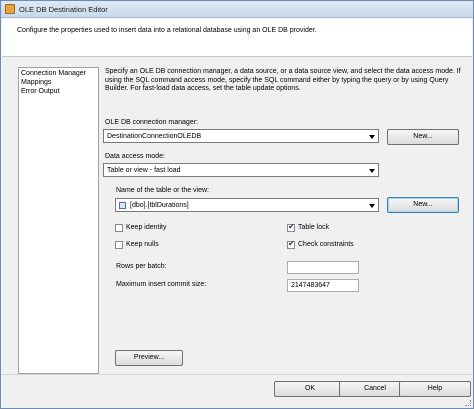 The image size is (474, 409). What do you see at coordinates (10, 9) in the screenshot?
I see `app-icon` at bounding box center [10, 9].